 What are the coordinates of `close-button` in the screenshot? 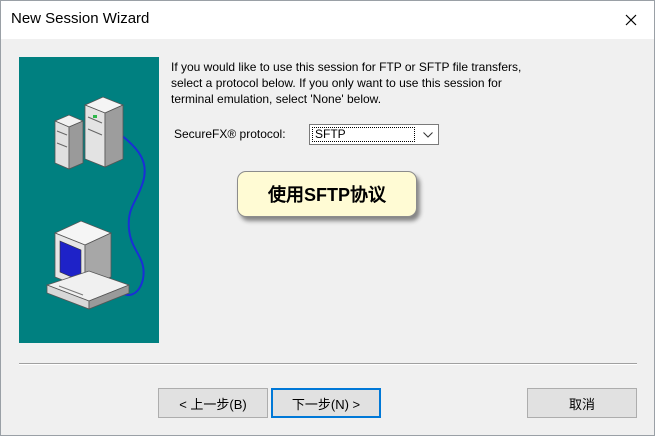 It's located at (631, 20).